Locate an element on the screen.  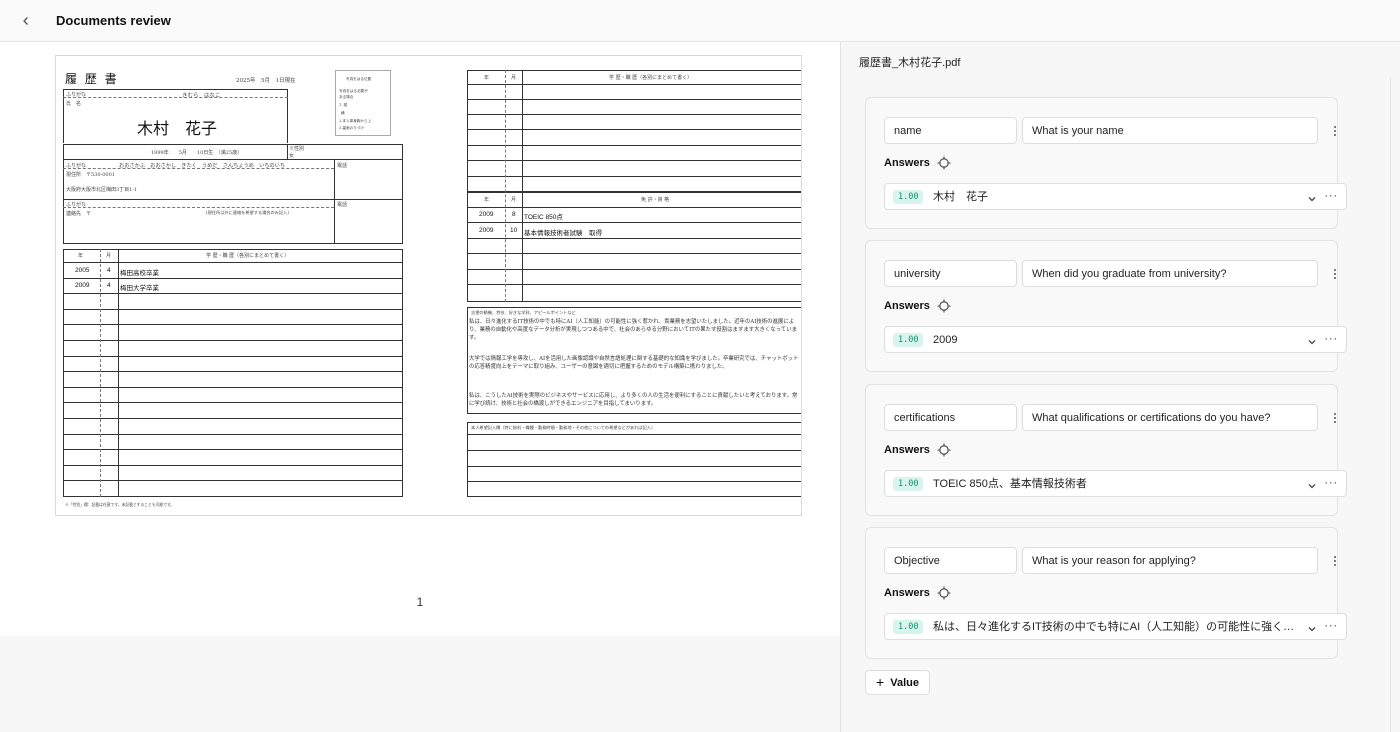
license-year: 2009 is located at coordinates (486, 214).